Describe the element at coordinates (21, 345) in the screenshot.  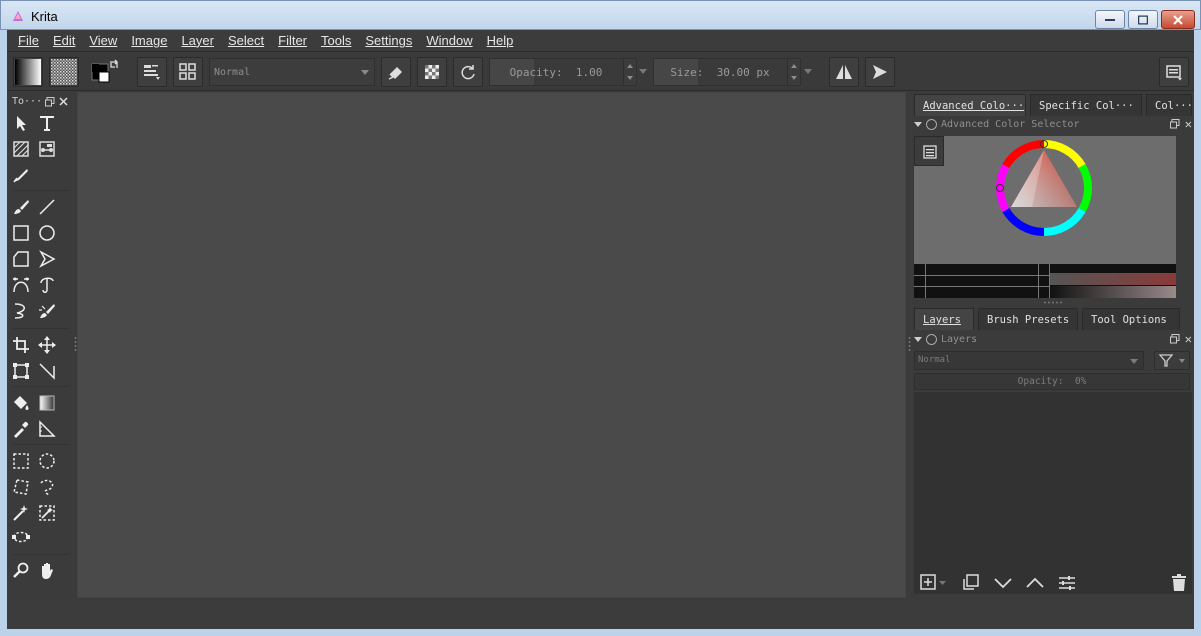
I see `crop-tool` at that location.